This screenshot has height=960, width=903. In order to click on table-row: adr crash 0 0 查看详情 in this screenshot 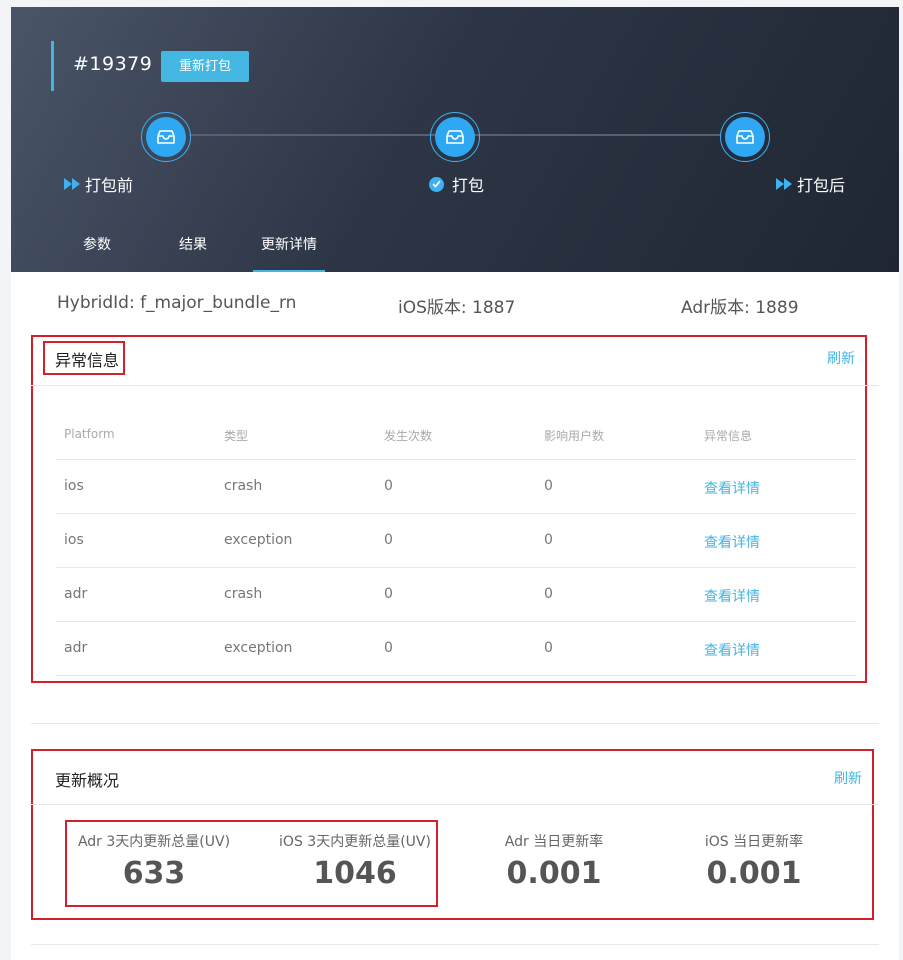, I will do `click(456, 594)`.